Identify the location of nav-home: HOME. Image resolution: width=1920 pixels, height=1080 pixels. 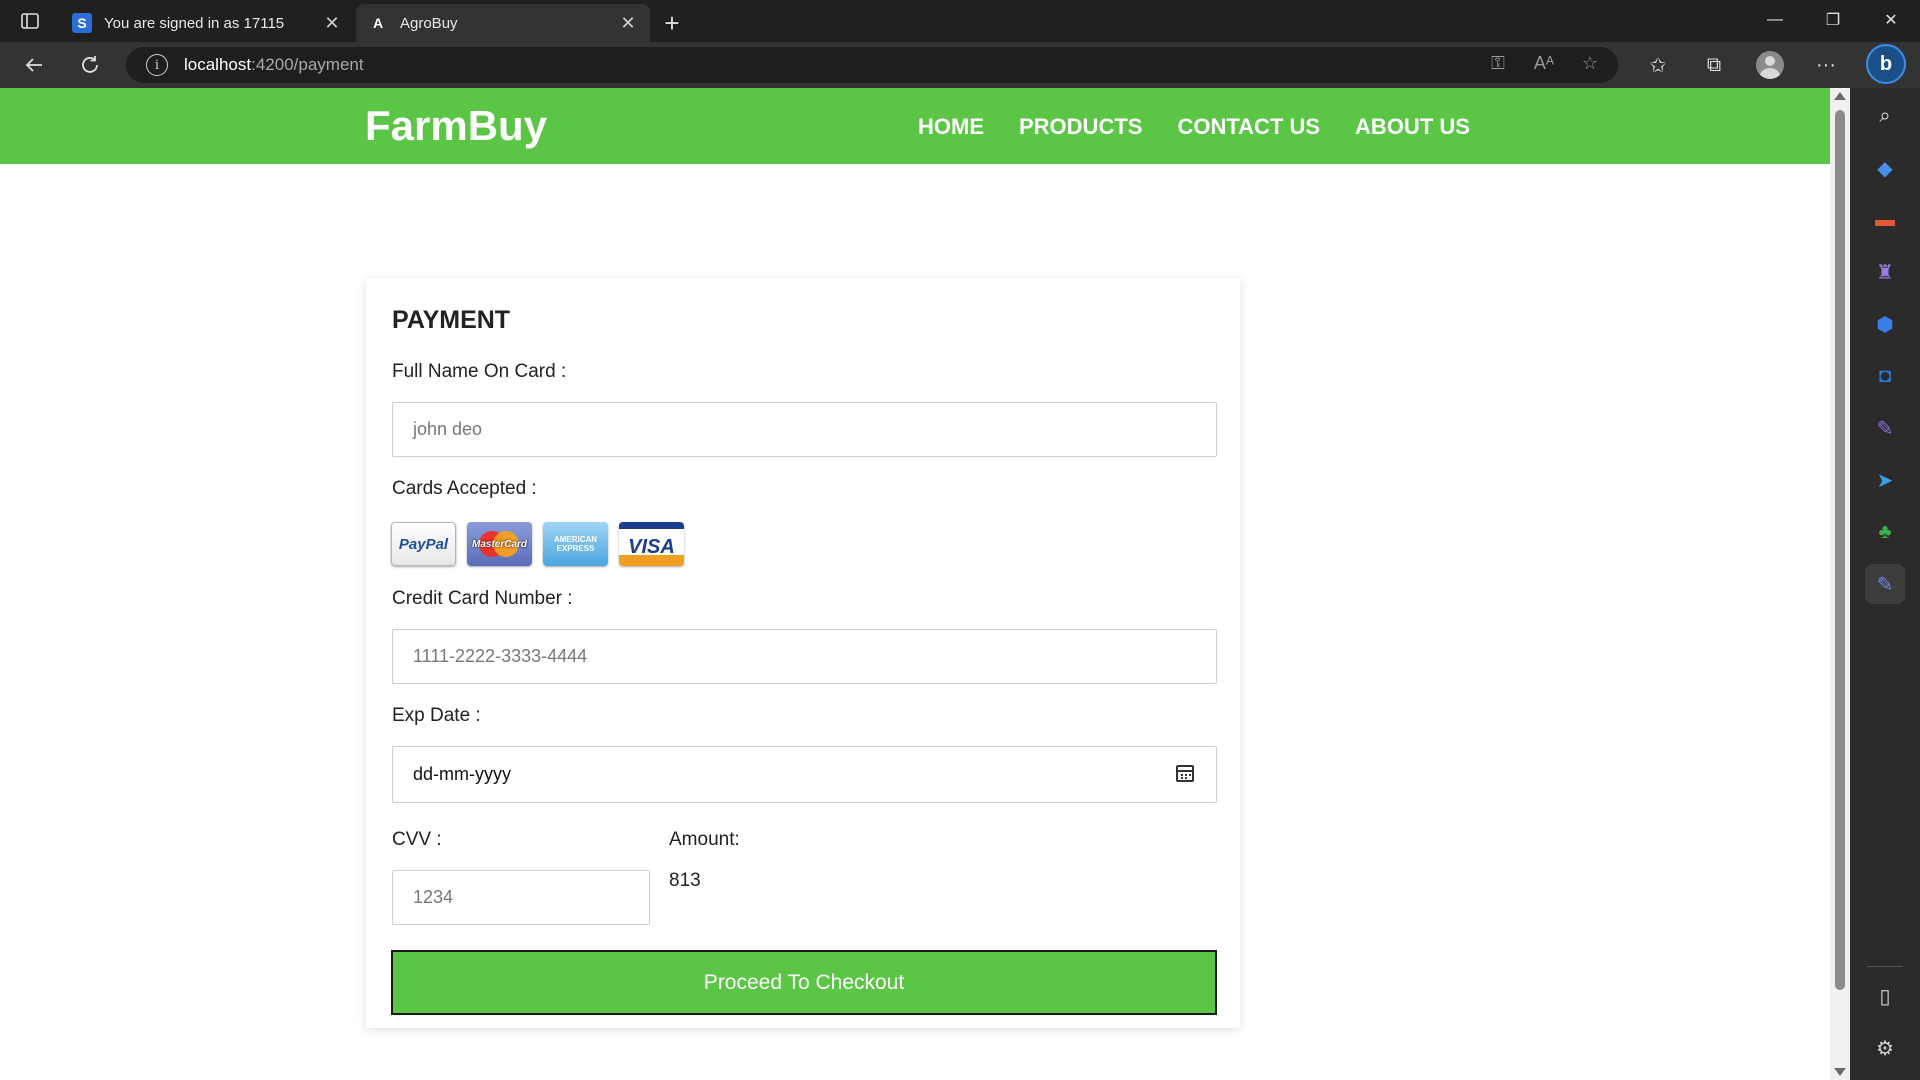
(951, 127).